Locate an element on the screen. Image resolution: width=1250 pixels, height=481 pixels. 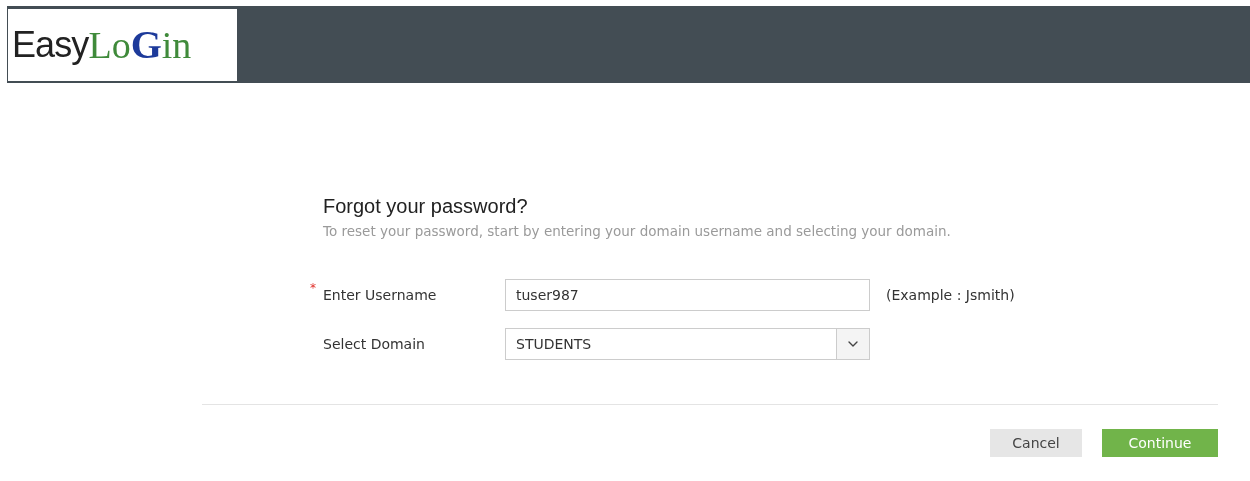
required-asterisk: * is located at coordinates (313, 288).